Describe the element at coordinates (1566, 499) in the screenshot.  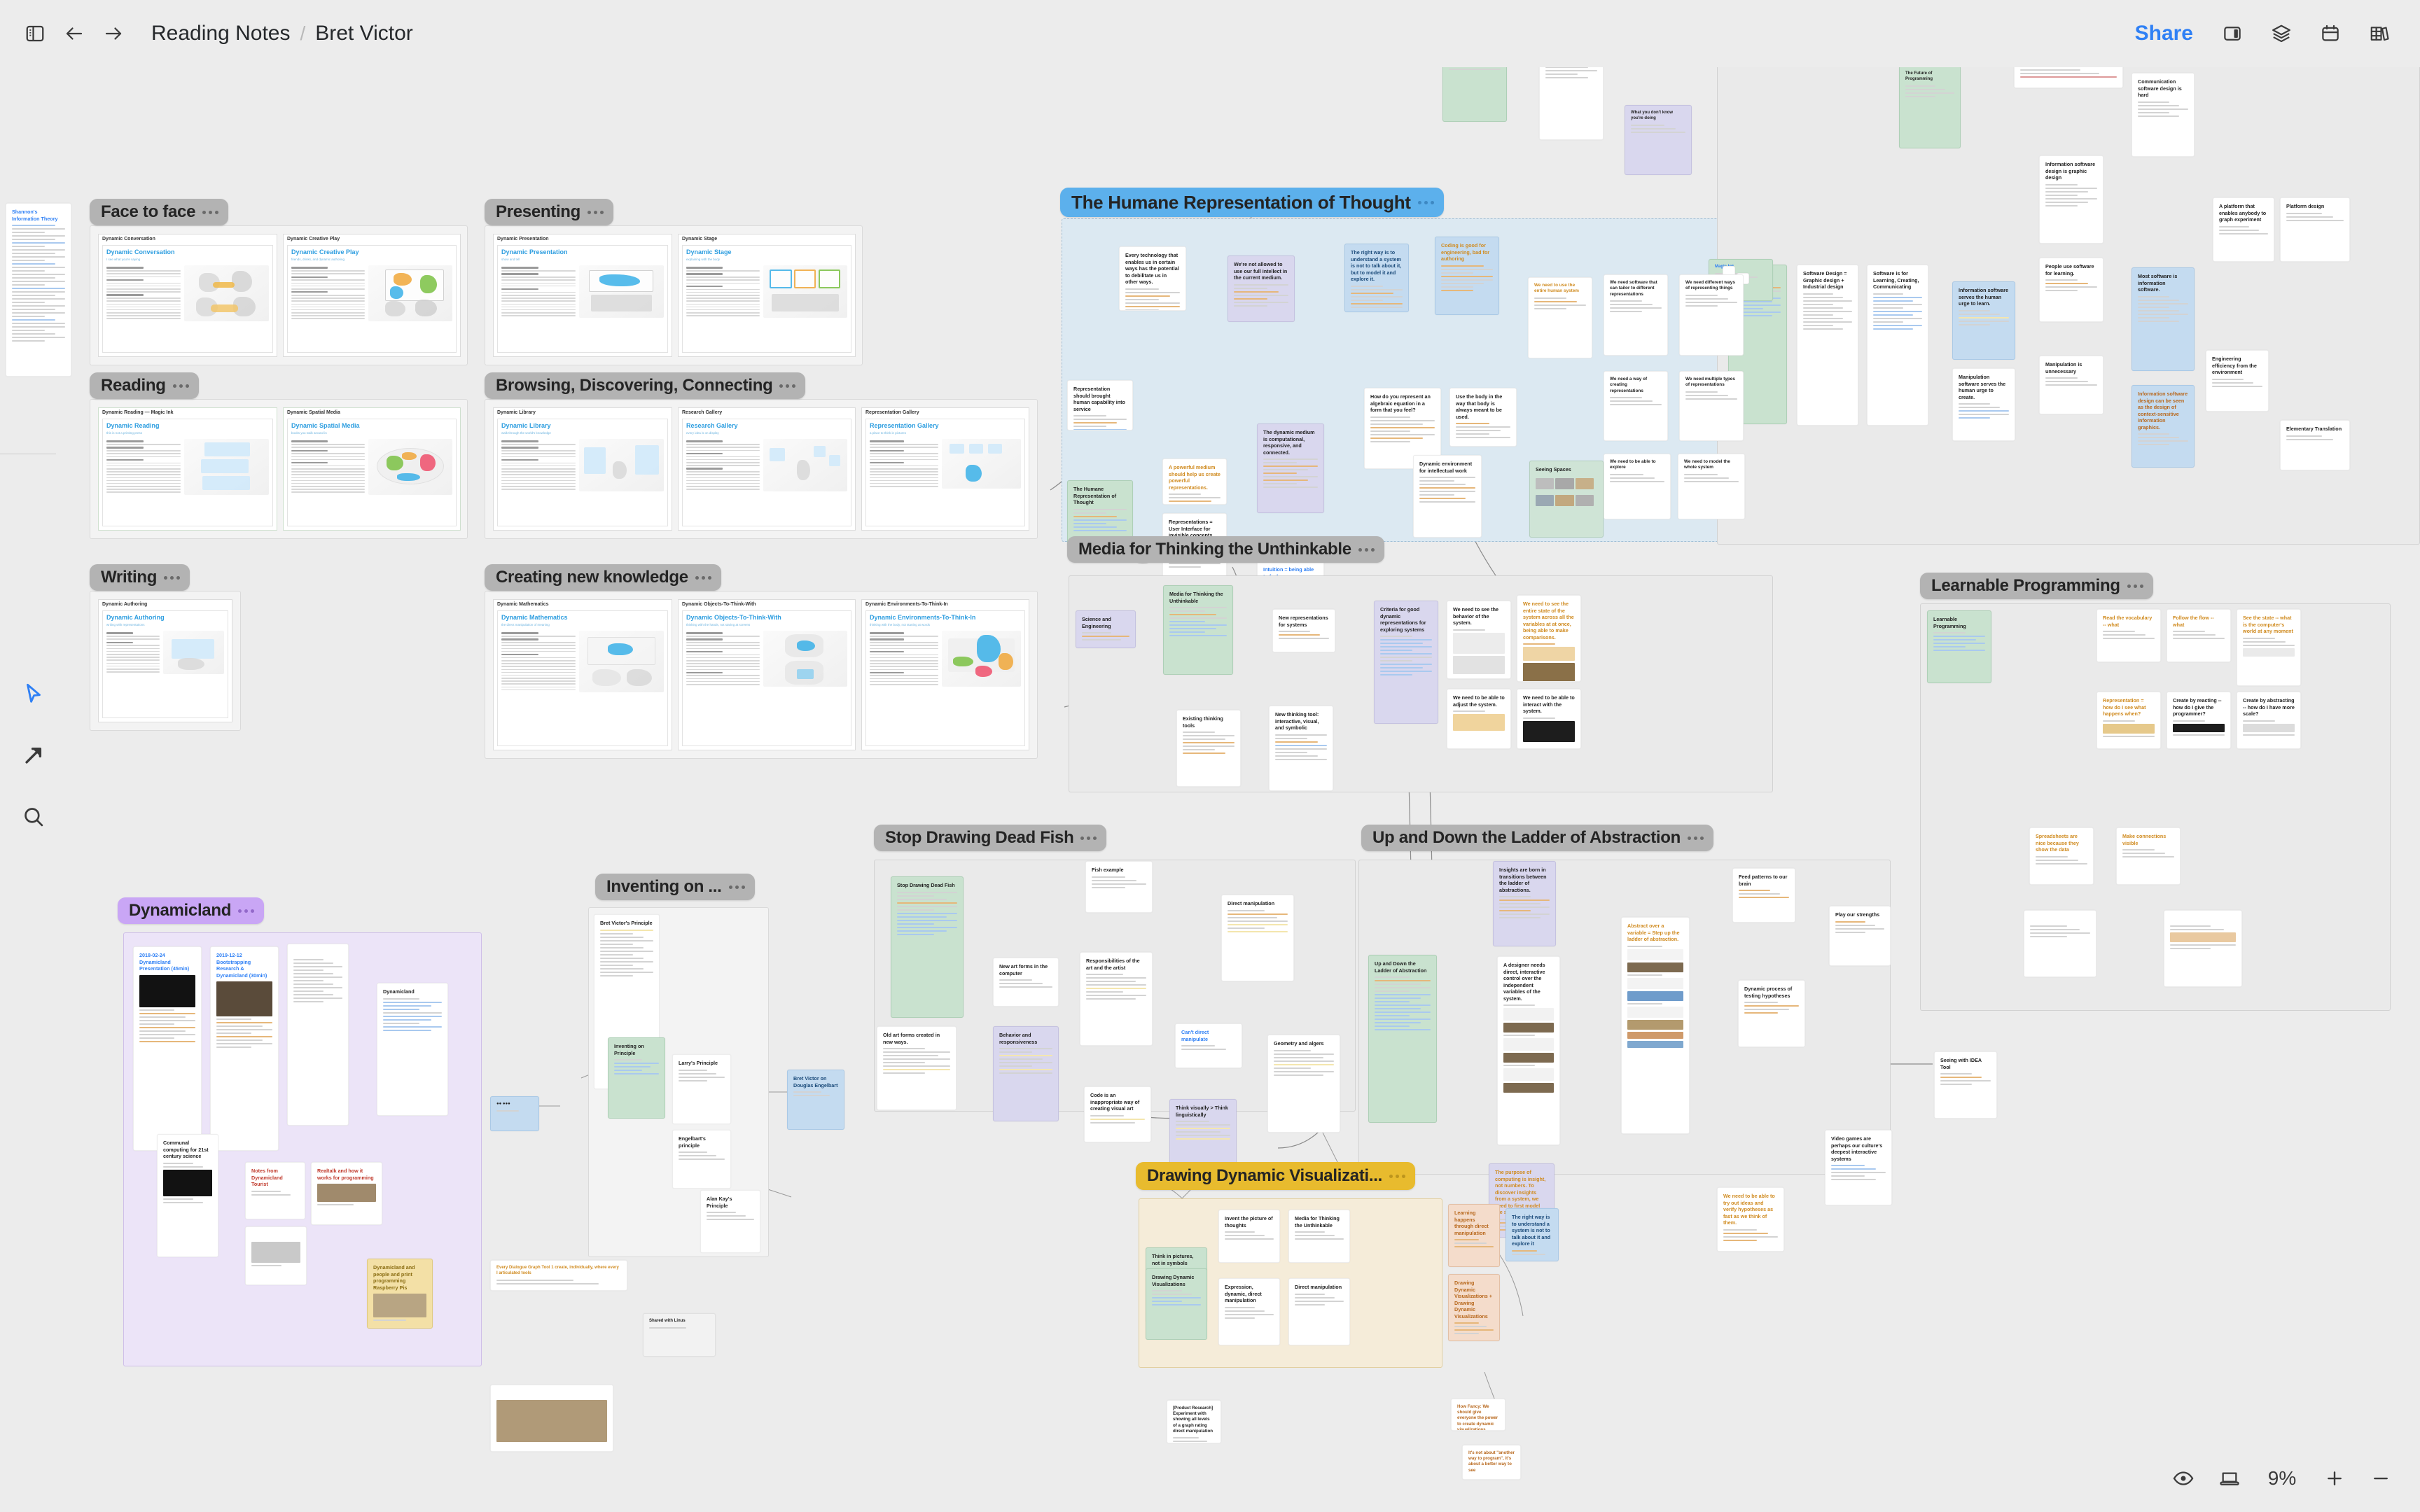
I see `note-card: Seeing Spaces` at that location.